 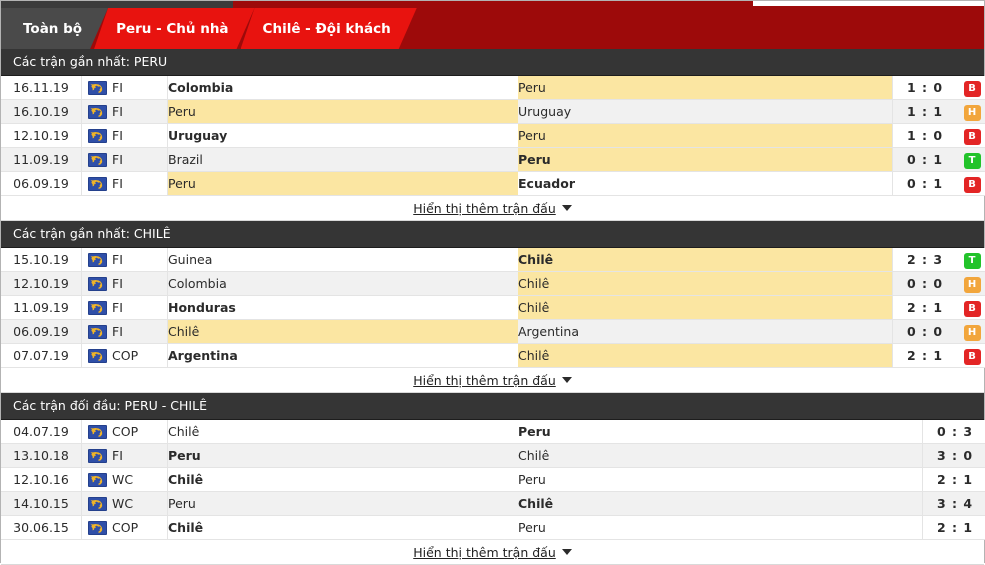 I want to click on table-row: 12.10.19FIColombiaChilê0 : 0H, so click(x=493, y=284).